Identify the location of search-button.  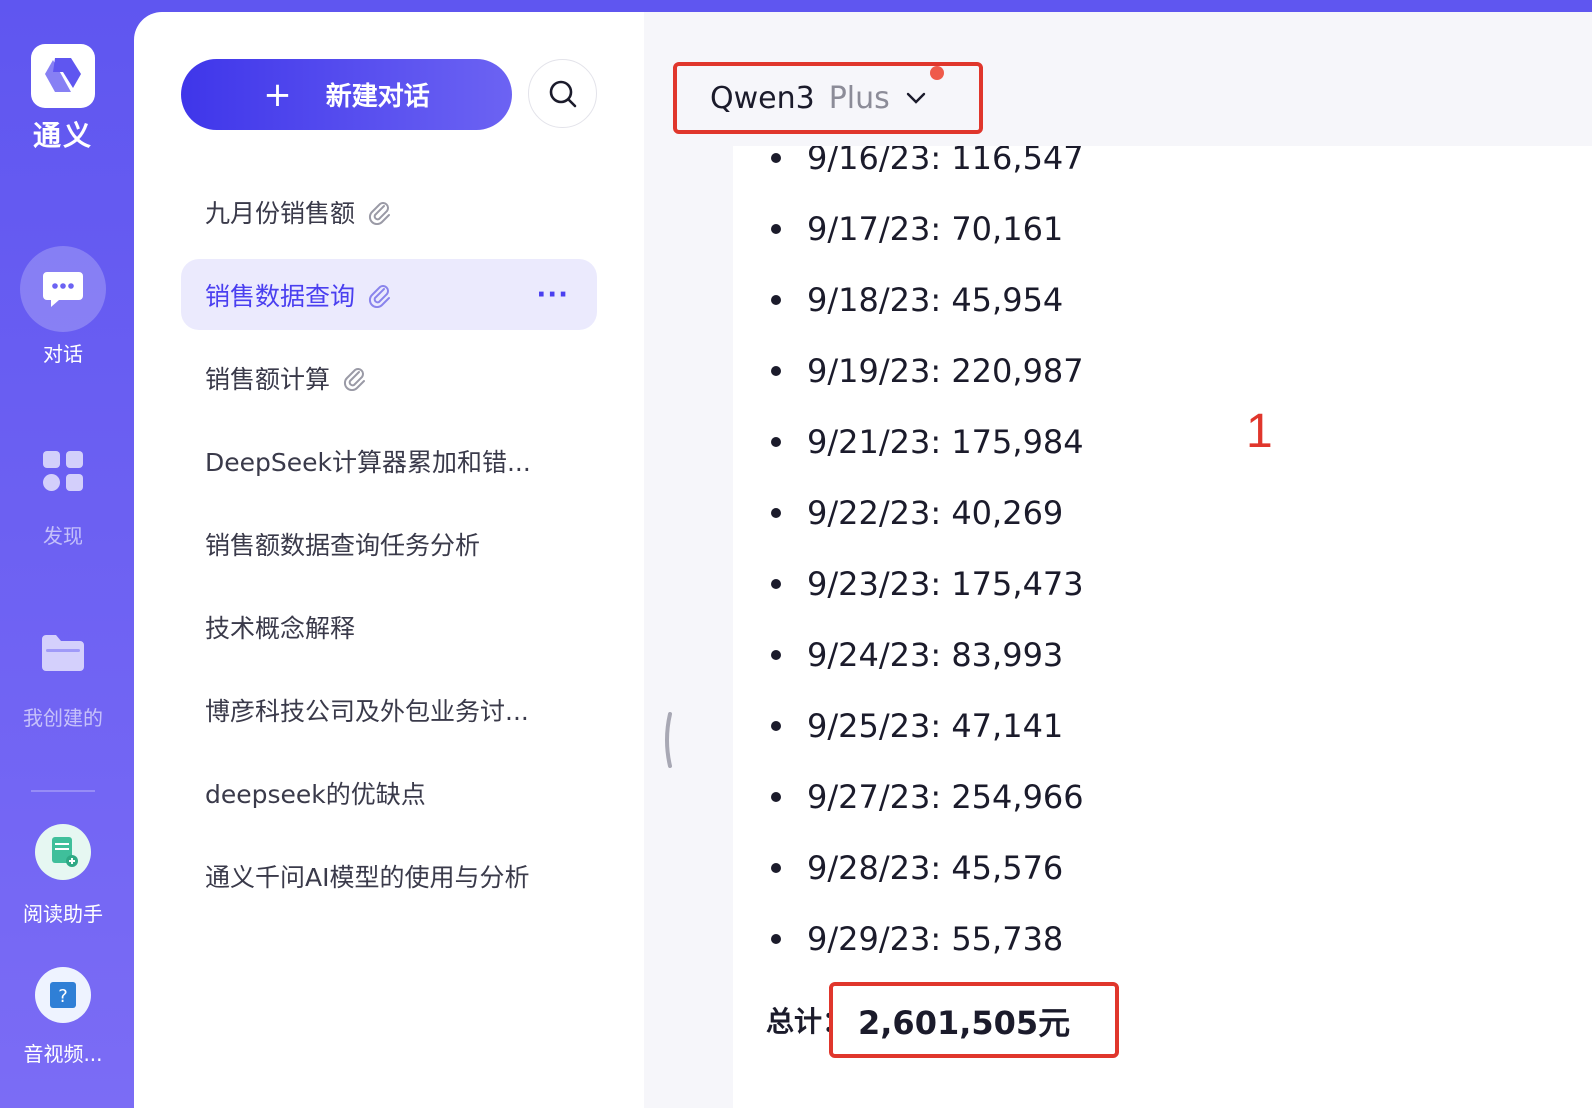
(562, 93).